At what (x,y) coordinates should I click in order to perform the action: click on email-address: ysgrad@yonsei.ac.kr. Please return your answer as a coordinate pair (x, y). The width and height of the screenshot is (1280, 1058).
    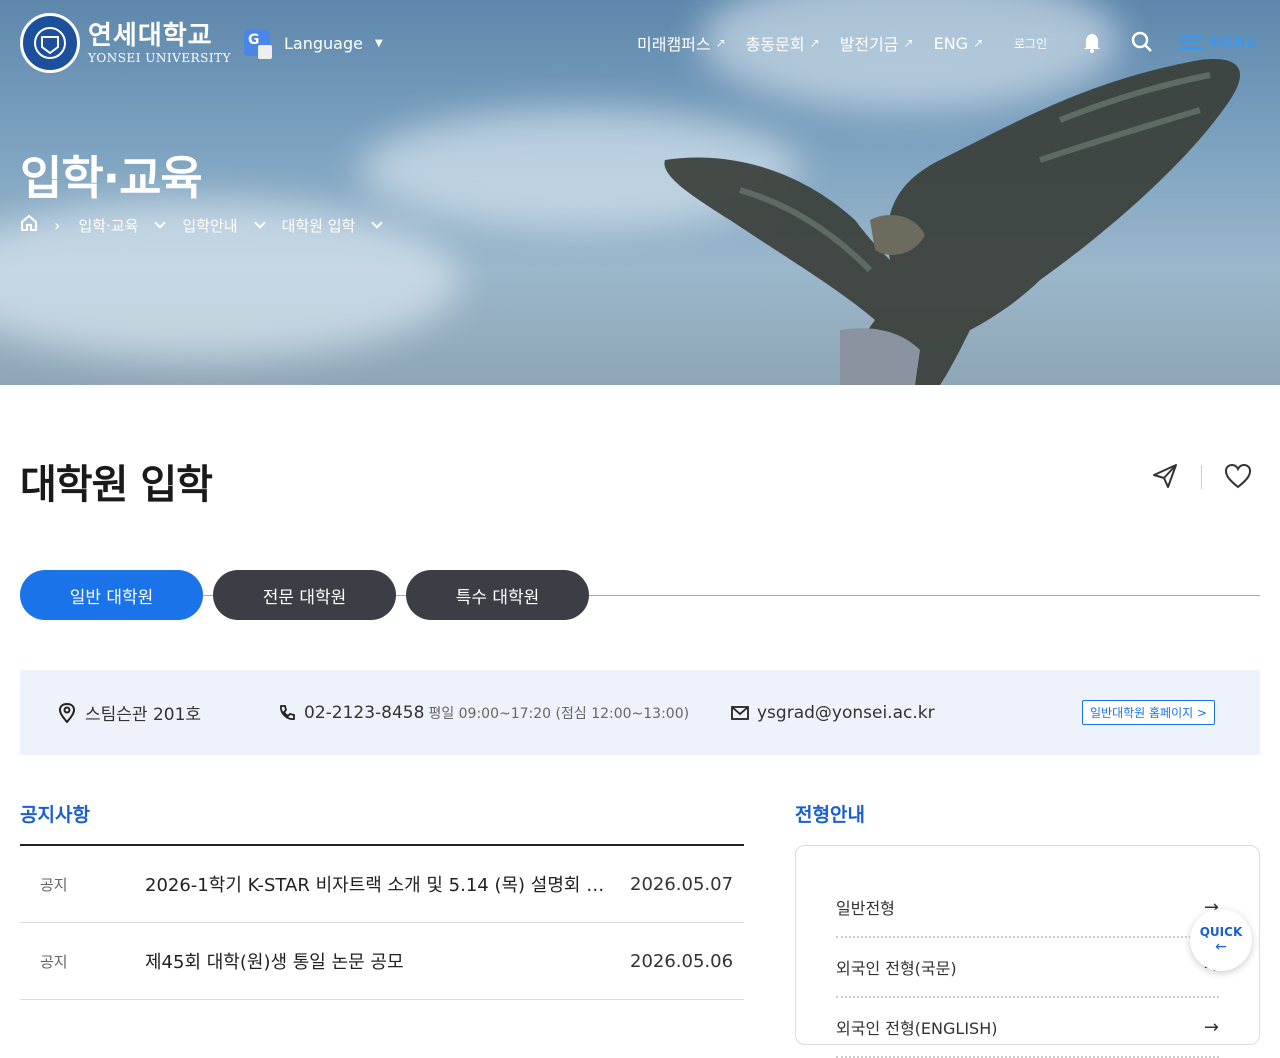
    Looking at the image, I should click on (846, 713).